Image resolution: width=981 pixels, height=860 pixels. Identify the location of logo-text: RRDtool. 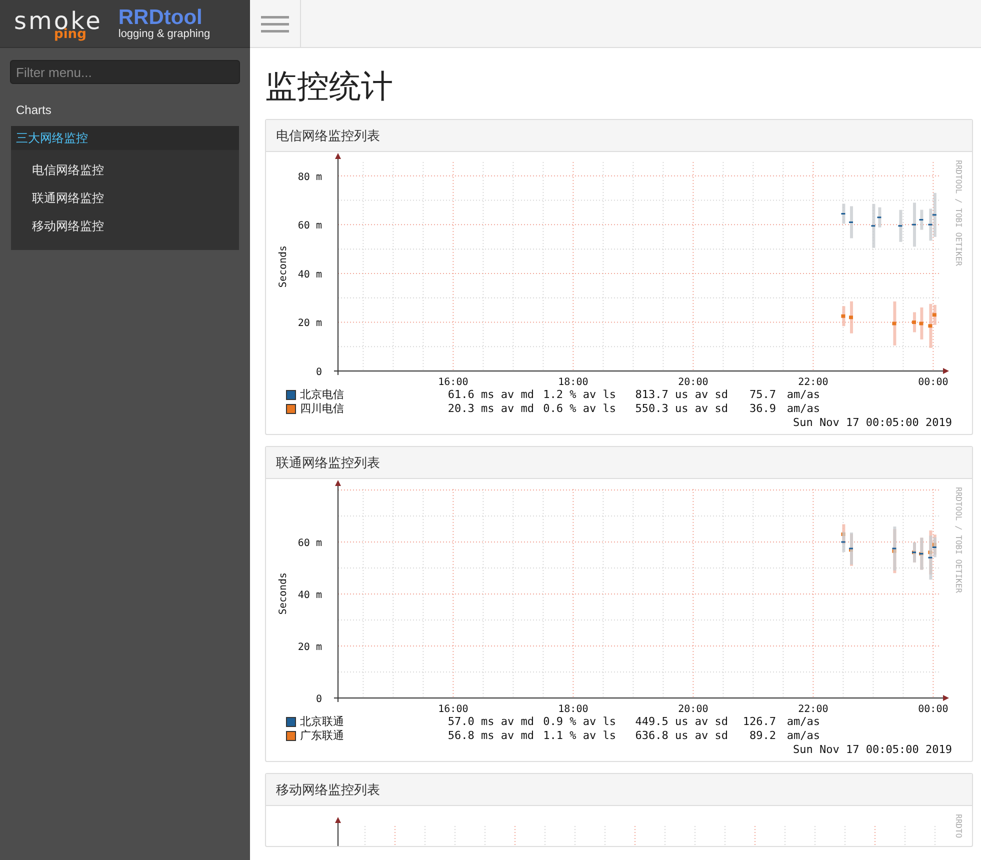
(160, 17).